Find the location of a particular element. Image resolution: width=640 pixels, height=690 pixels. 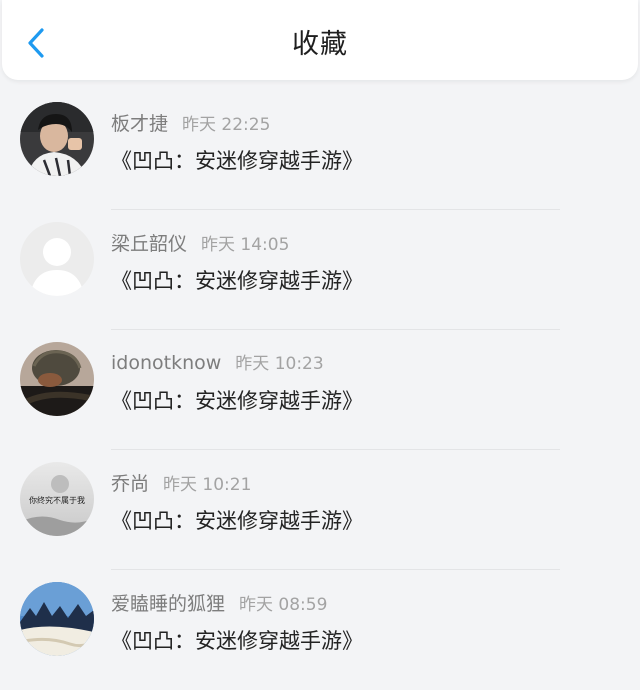

user-name: 梁丘韶仪 is located at coordinates (149, 244).